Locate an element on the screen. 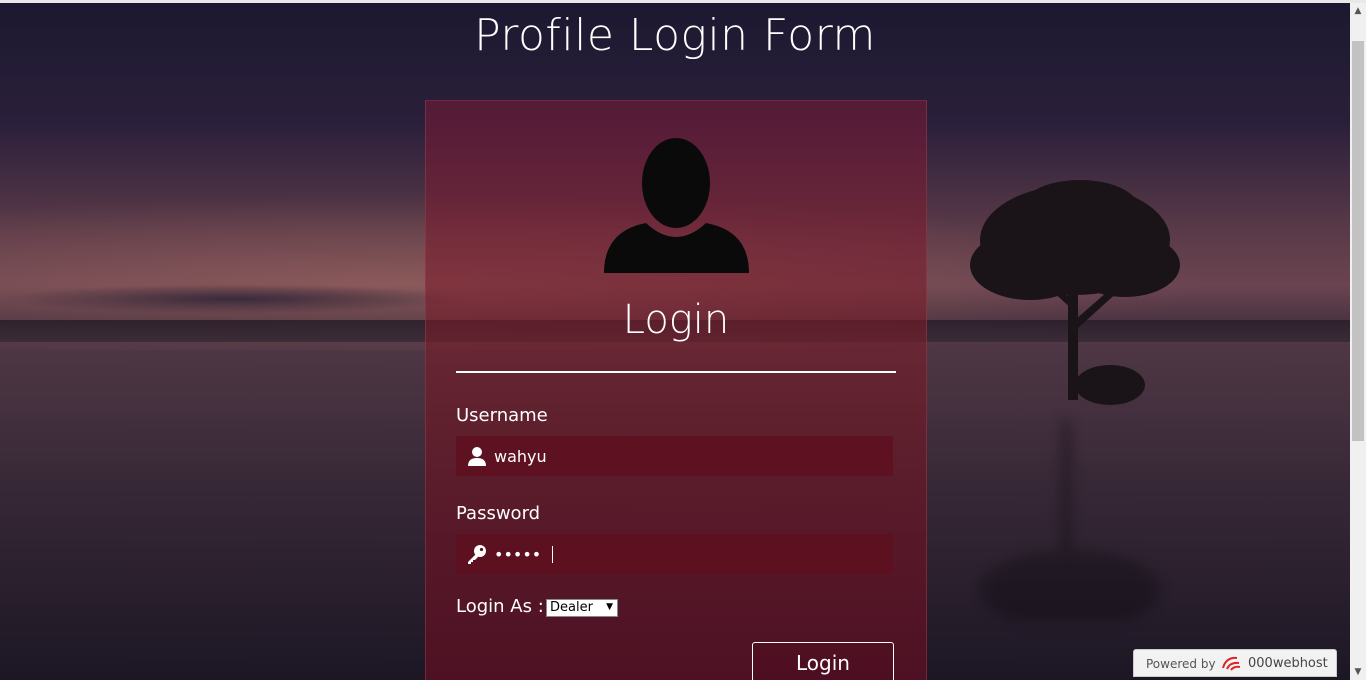 The width and height of the screenshot is (1366, 680). login-as-select: Dealer ▼ is located at coordinates (582, 608).